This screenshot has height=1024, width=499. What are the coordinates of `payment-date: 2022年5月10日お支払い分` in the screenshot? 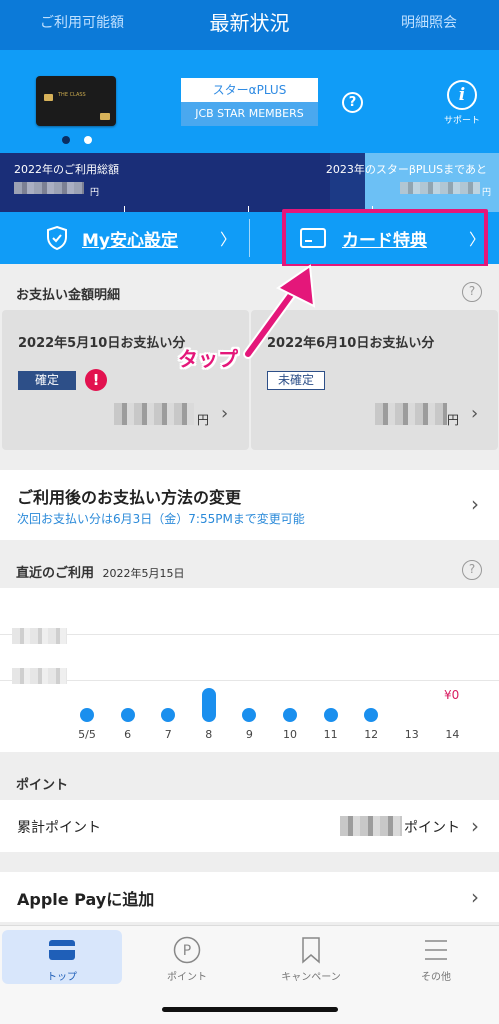 It's located at (102, 343).